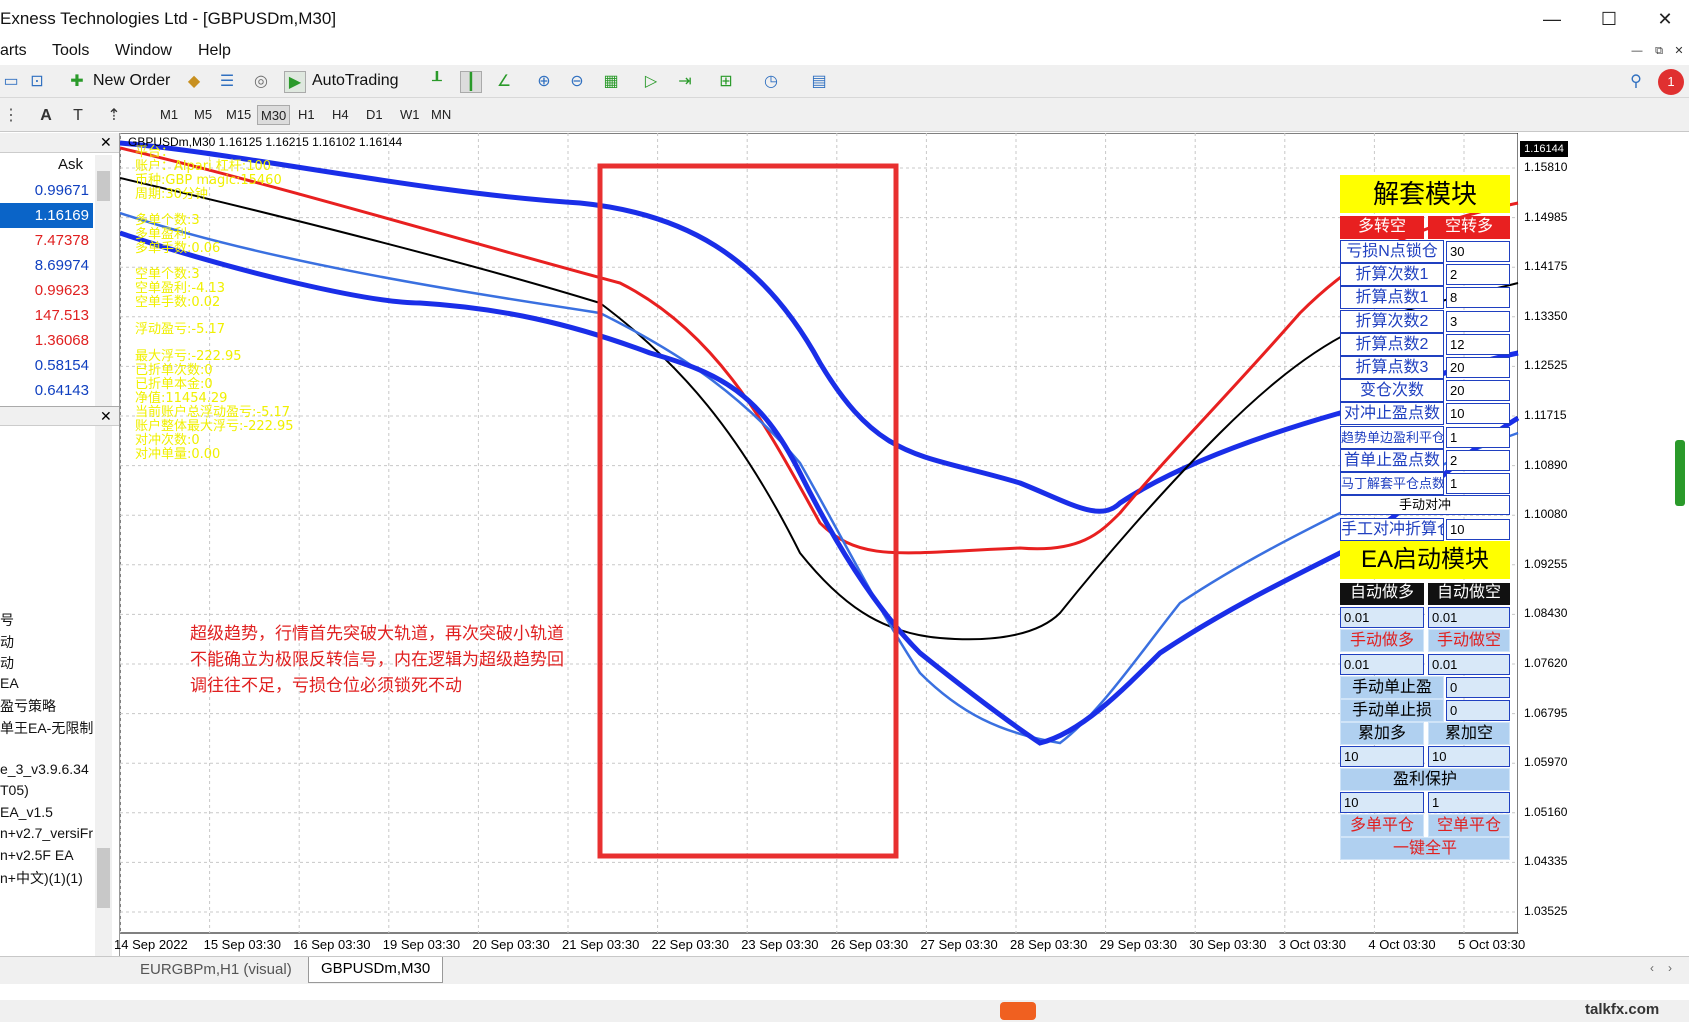 The image size is (1689, 1022). Describe the element at coordinates (131, 81) in the screenshot. I see `new-order-button: New Order` at that location.